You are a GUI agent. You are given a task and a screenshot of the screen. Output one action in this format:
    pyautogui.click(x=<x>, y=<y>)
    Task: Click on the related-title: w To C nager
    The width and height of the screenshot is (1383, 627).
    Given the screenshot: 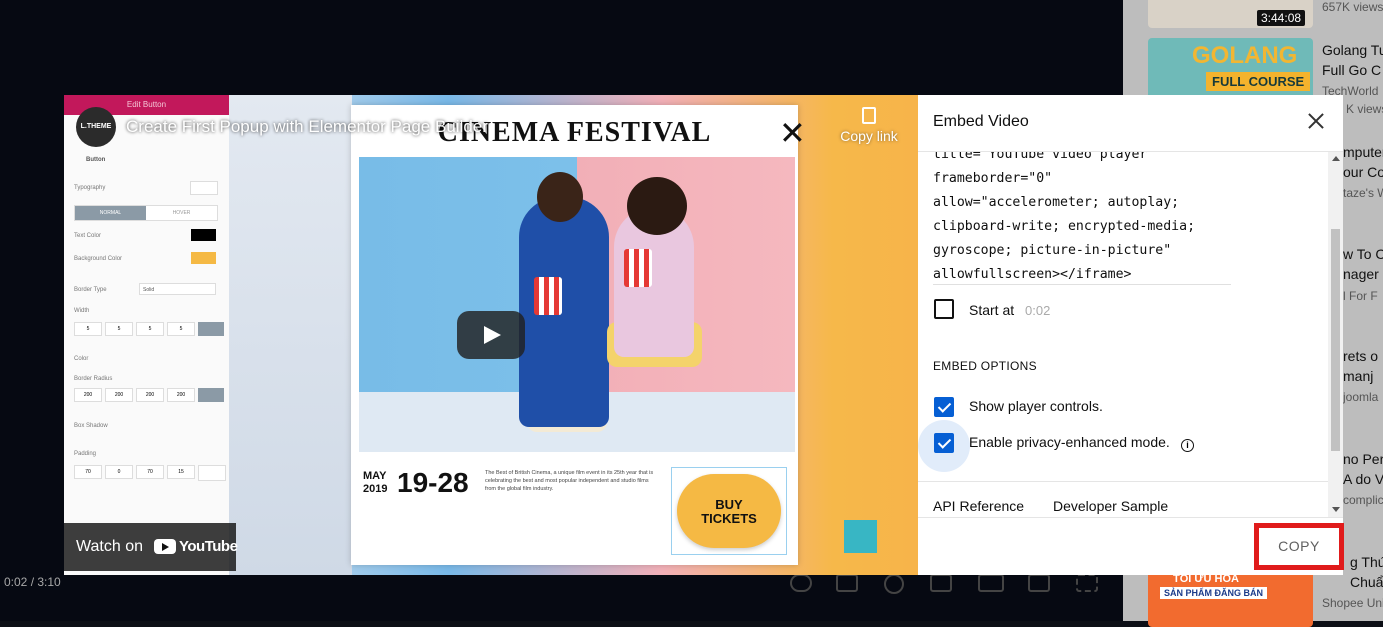 What is the action you would take?
    pyautogui.click(x=1363, y=264)
    